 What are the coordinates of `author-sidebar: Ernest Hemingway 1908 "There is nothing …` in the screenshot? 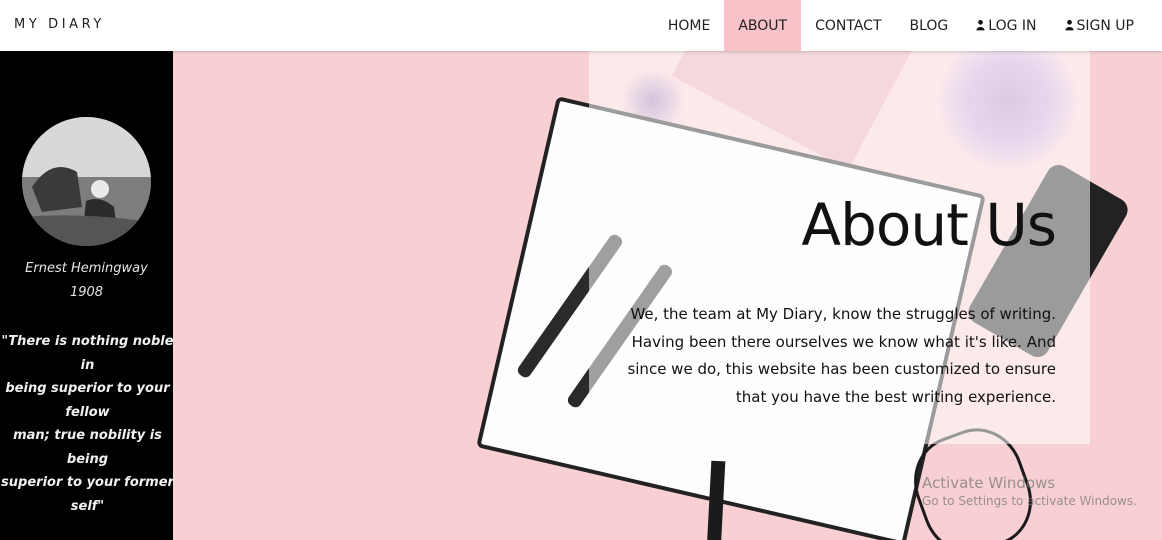 It's located at (87, 295).